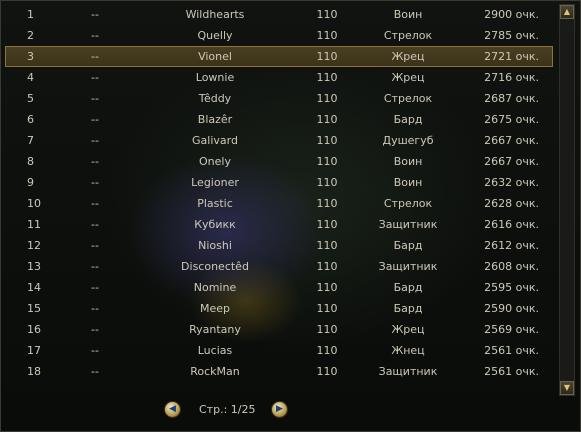  Describe the element at coordinates (215, 98) in the screenshot. I see `player-name-cell: Têddy` at that location.